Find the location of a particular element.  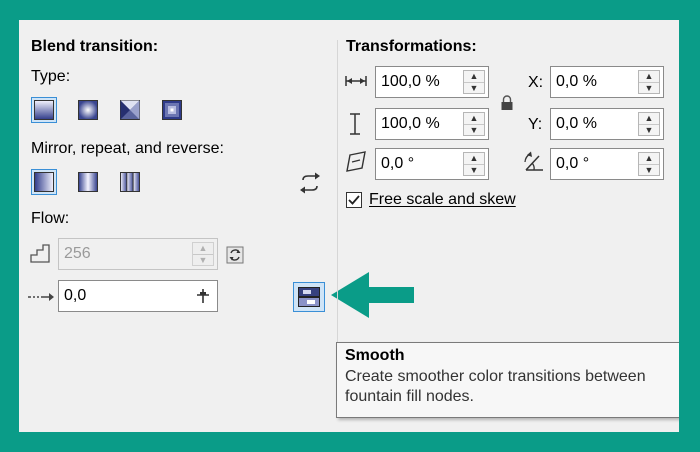

fill-height-icon is located at coordinates (355, 126).